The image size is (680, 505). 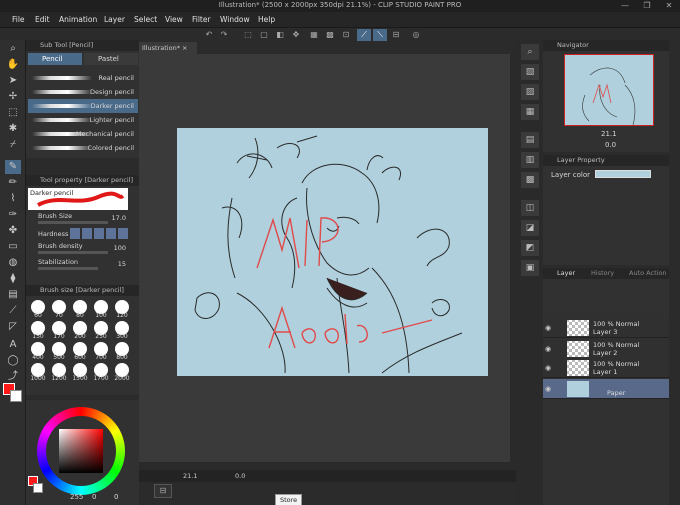 What do you see at coordinates (264, 35) in the screenshot?
I see `deselect-icon: ▢` at bounding box center [264, 35].